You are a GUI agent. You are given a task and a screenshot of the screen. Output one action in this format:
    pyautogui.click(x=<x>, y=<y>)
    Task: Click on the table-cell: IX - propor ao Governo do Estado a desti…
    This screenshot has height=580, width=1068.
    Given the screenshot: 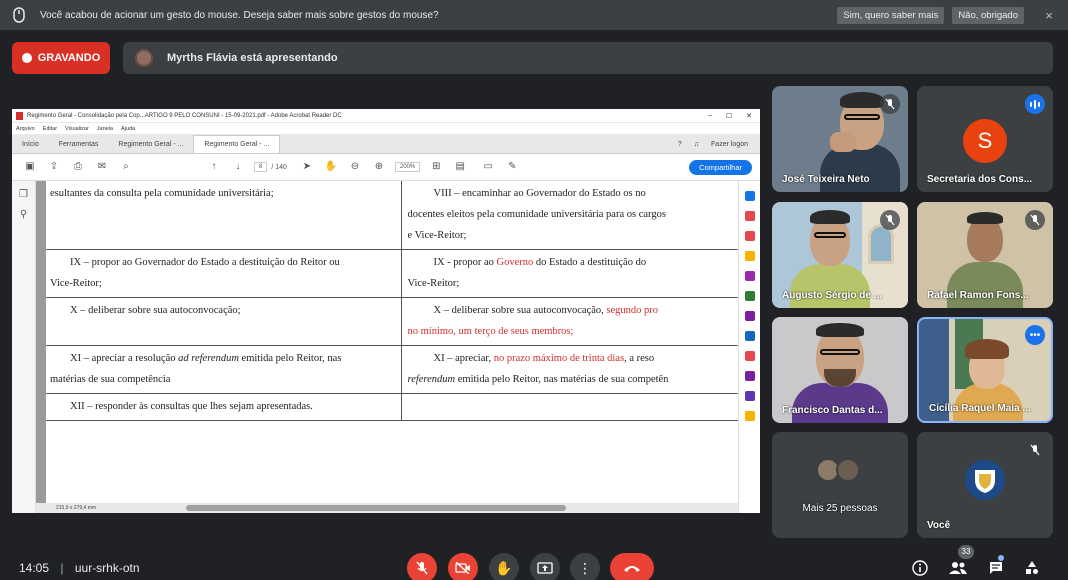 What is the action you would take?
    pyautogui.click(x=569, y=273)
    